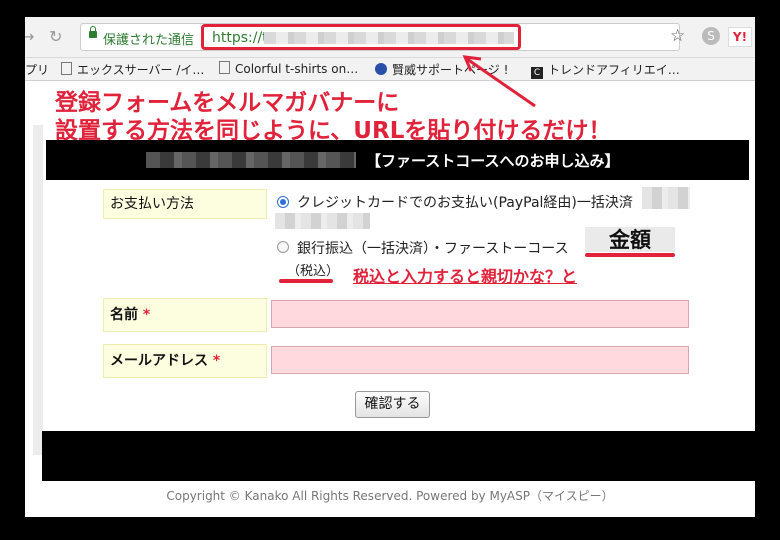 The image size is (780, 540). Describe the element at coordinates (398, 456) in the screenshot. I see `footer-bar` at that location.